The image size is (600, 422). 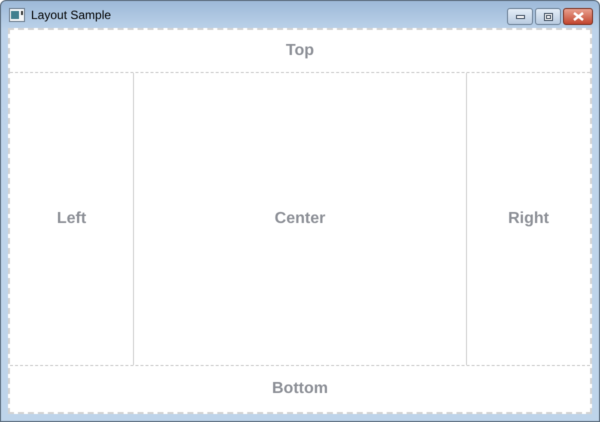 I want to click on bottom-label: Bottom, so click(x=300, y=389).